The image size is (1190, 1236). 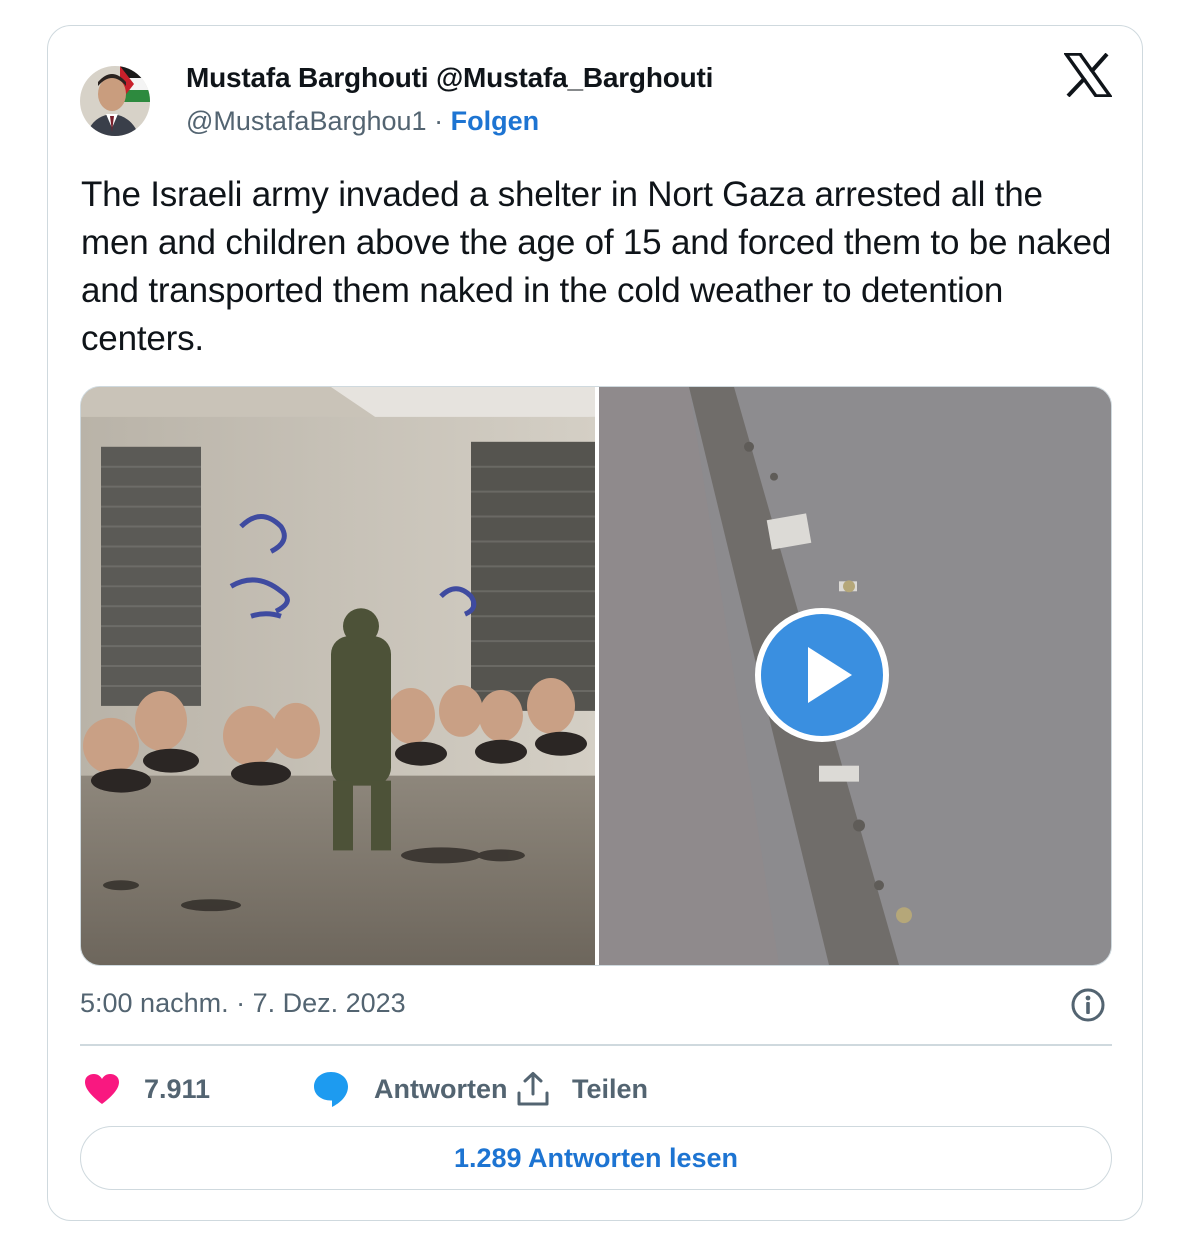 I want to click on play-icon, so click(x=822, y=675).